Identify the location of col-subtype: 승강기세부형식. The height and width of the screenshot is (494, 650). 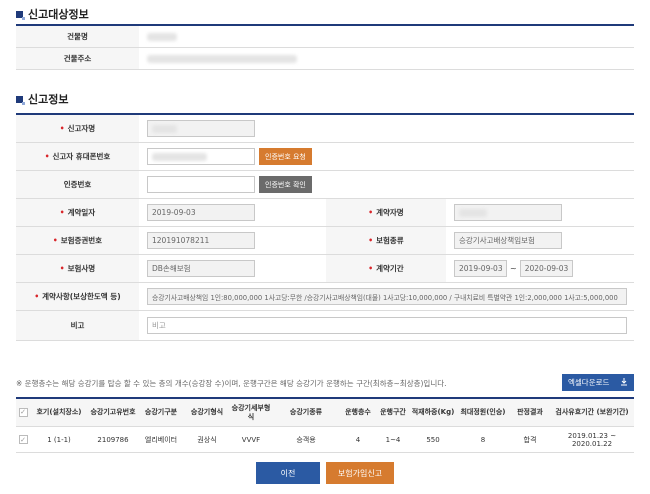
(251, 412).